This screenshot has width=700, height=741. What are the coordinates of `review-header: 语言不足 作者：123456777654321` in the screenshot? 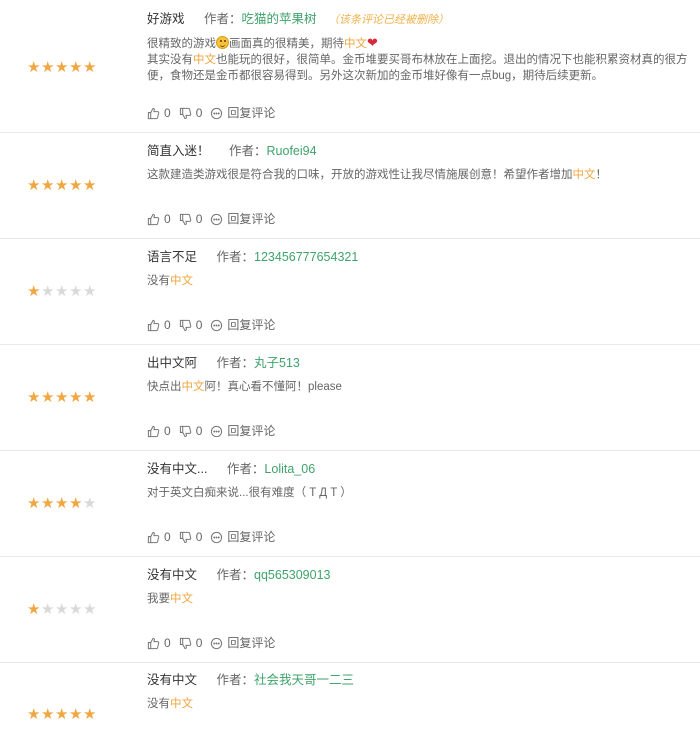 It's located at (252, 257).